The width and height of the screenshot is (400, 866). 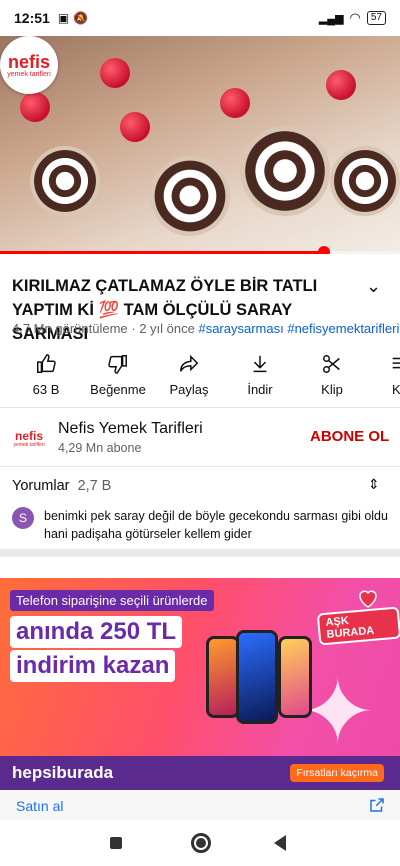 I want to click on status-bar: 12:51 ▣ 🔕 ▂▄▆ ◠ 57, so click(x=200, y=18).